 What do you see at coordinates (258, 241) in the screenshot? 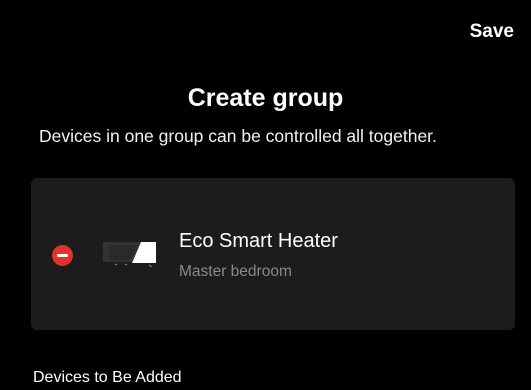
I see `device-name: Eco Smart Heater` at bounding box center [258, 241].